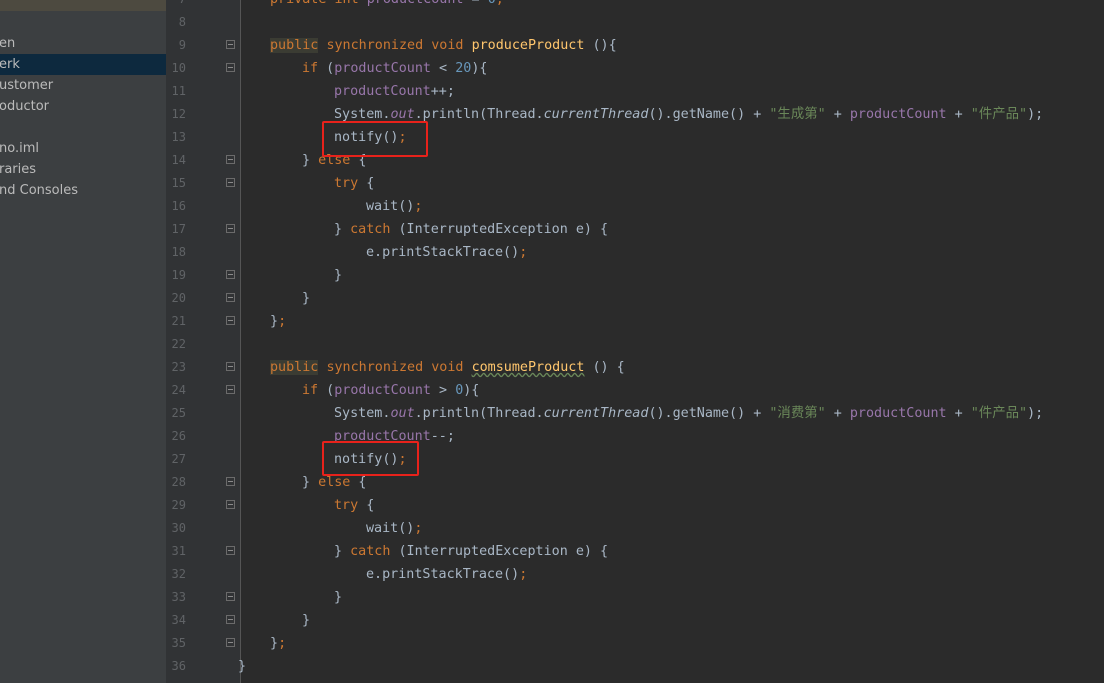 The height and width of the screenshot is (683, 1104). What do you see at coordinates (338, 597) in the screenshot?
I see `code-line-33: }` at bounding box center [338, 597].